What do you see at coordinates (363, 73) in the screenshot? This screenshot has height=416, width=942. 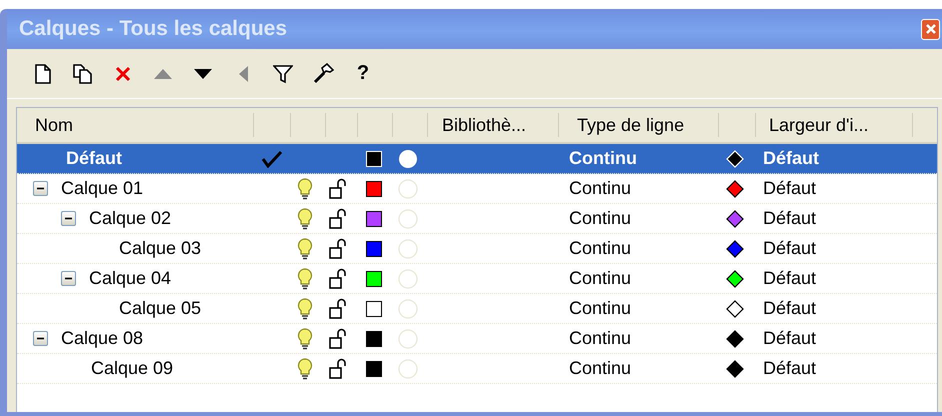 I see `help-button: ?` at bounding box center [363, 73].